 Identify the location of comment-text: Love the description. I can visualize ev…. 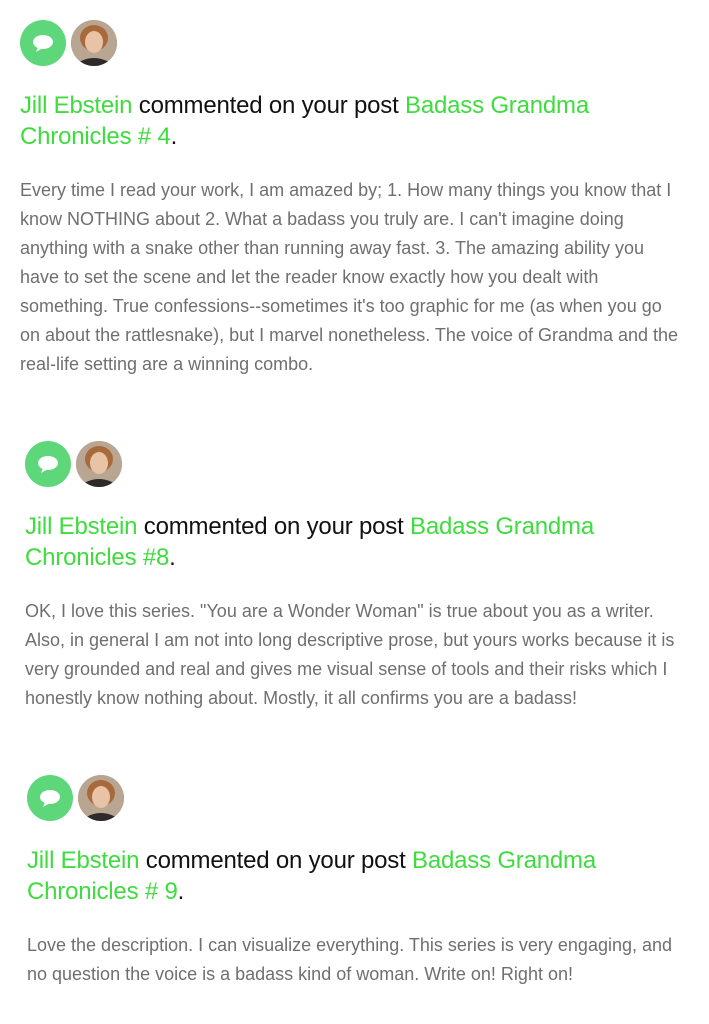
(350, 959).